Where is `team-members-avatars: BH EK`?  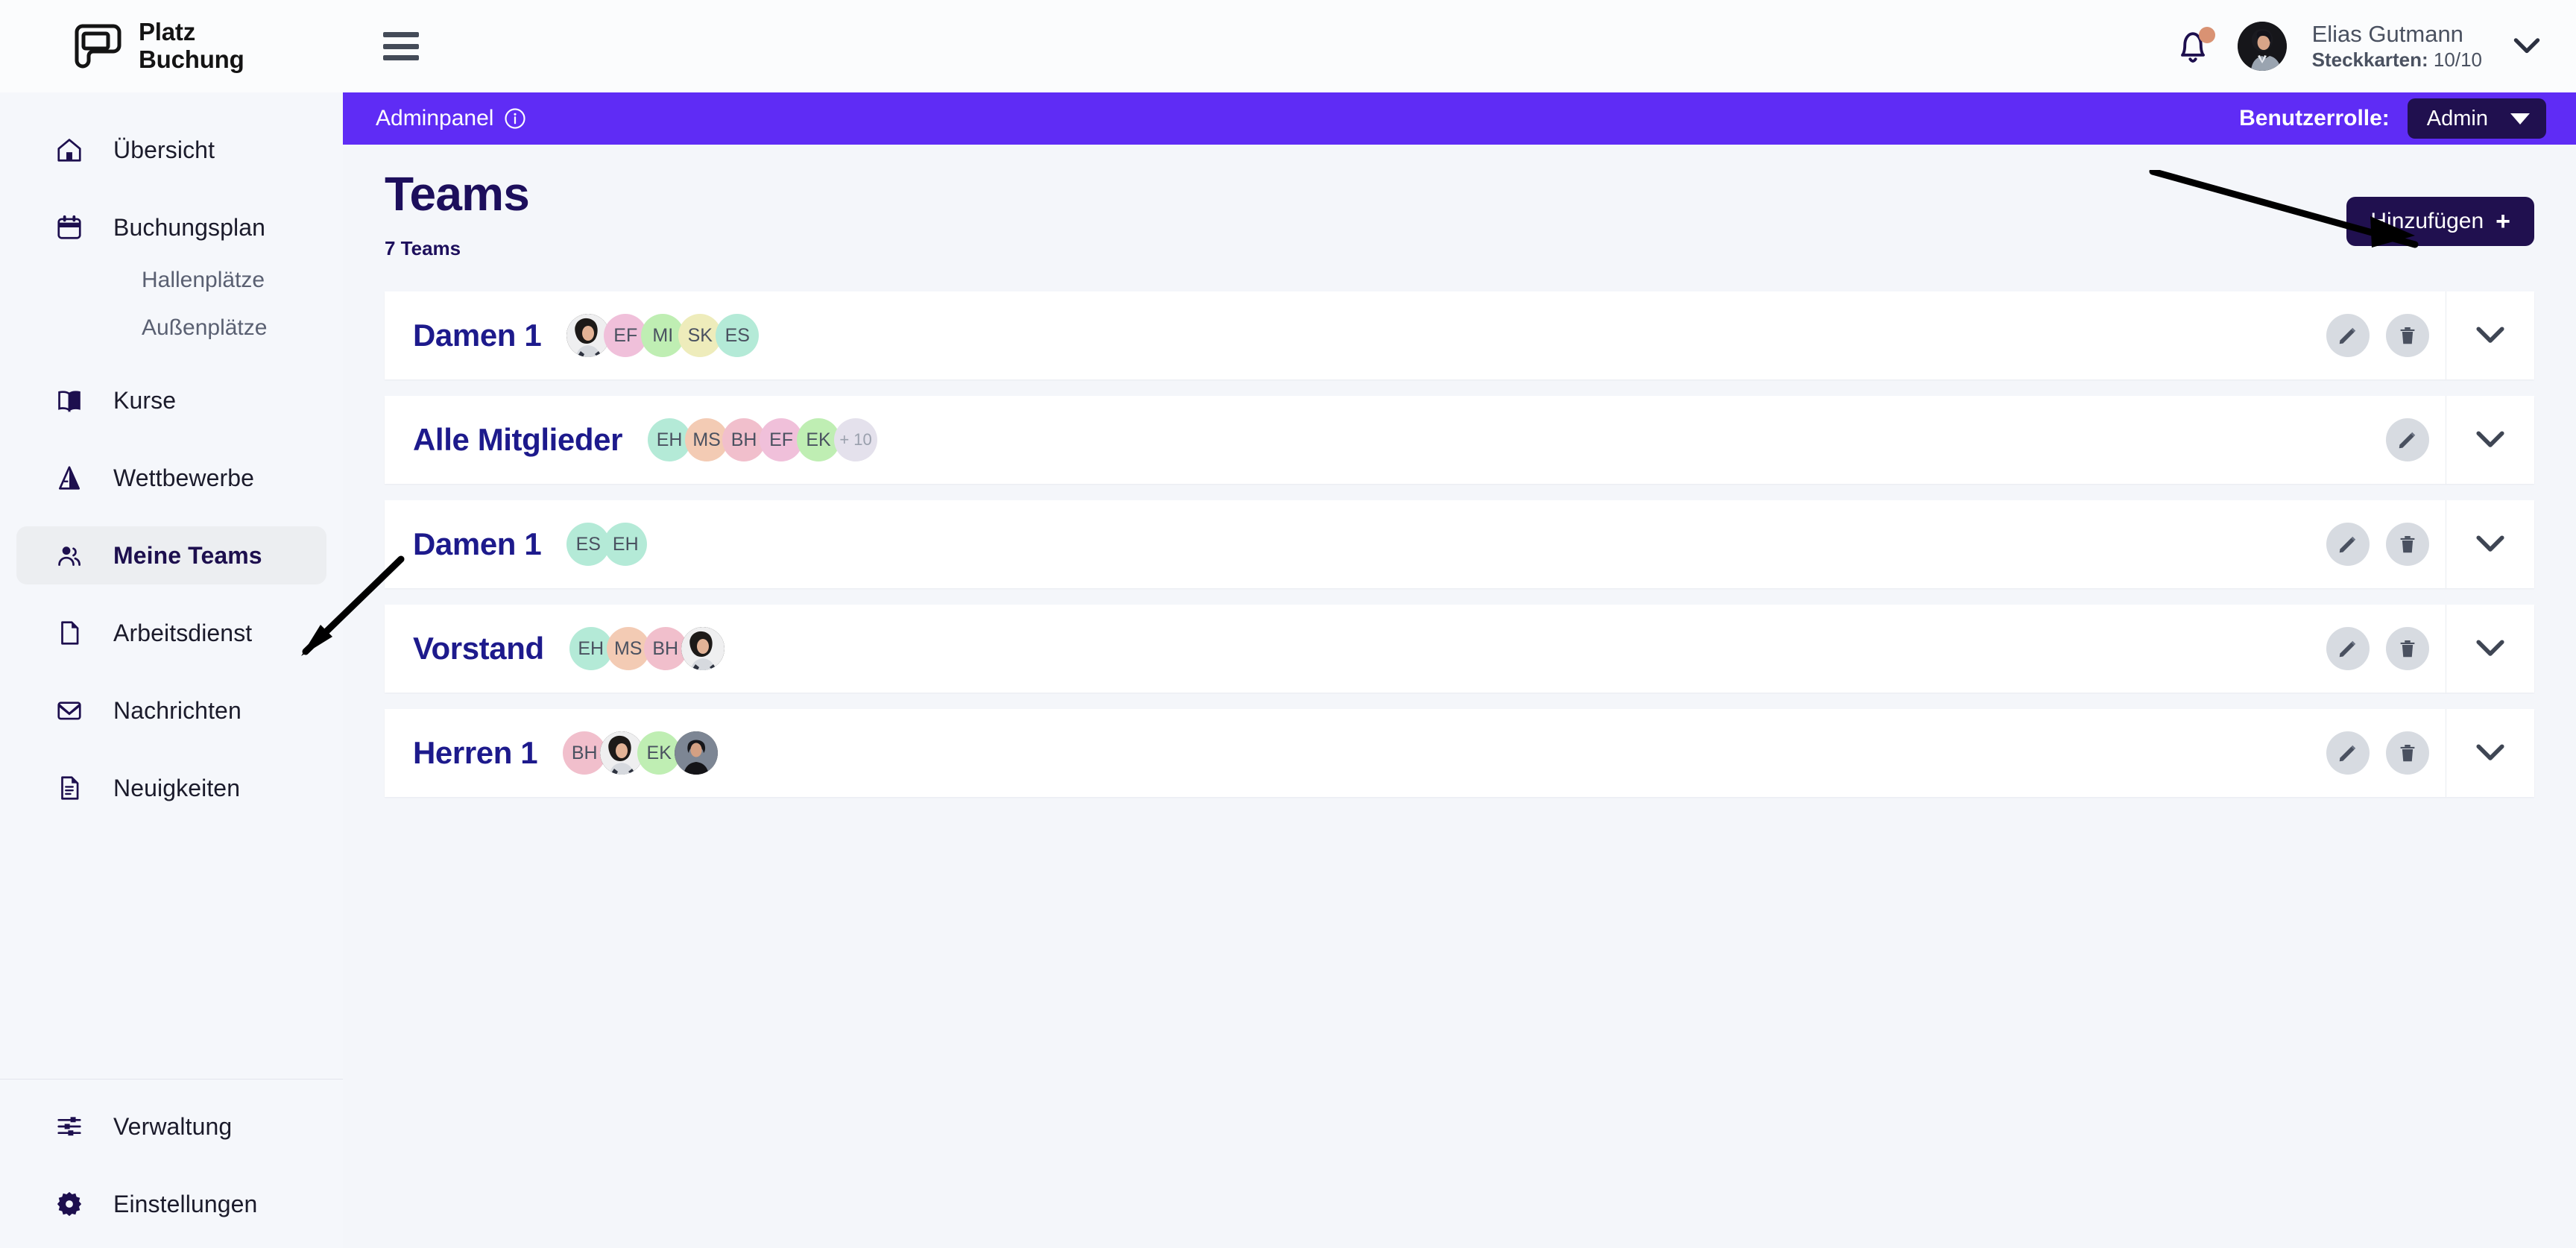 team-members-avatars: BH EK is located at coordinates (641, 753).